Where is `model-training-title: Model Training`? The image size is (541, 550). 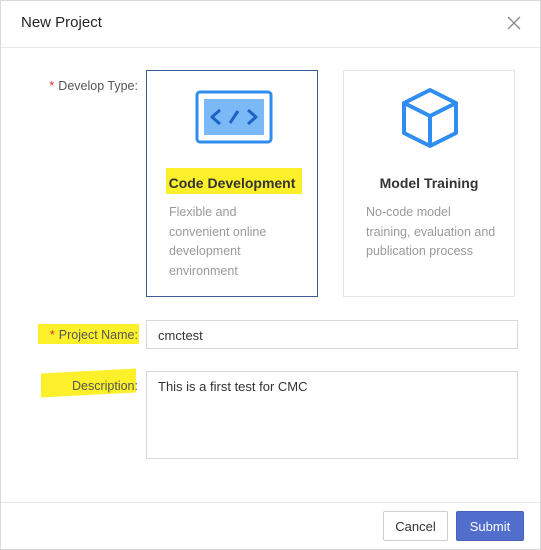 model-training-title: Model Training is located at coordinates (429, 183).